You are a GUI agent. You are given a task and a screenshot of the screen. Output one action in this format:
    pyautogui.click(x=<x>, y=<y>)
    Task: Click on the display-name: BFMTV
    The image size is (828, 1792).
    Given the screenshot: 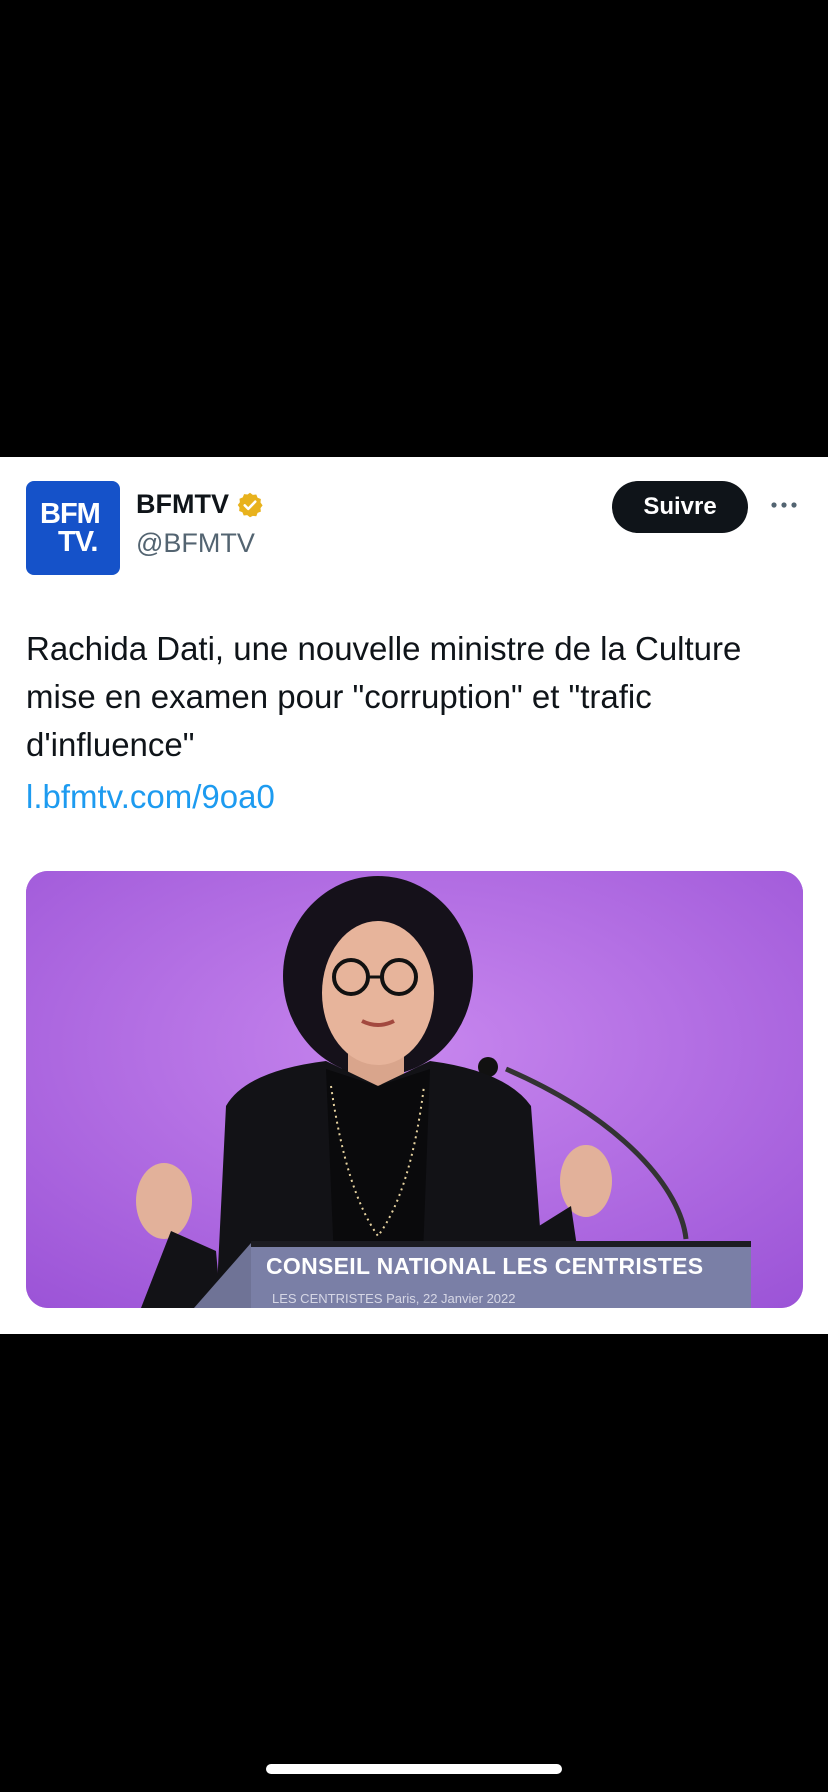 What is the action you would take?
    pyautogui.click(x=182, y=504)
    